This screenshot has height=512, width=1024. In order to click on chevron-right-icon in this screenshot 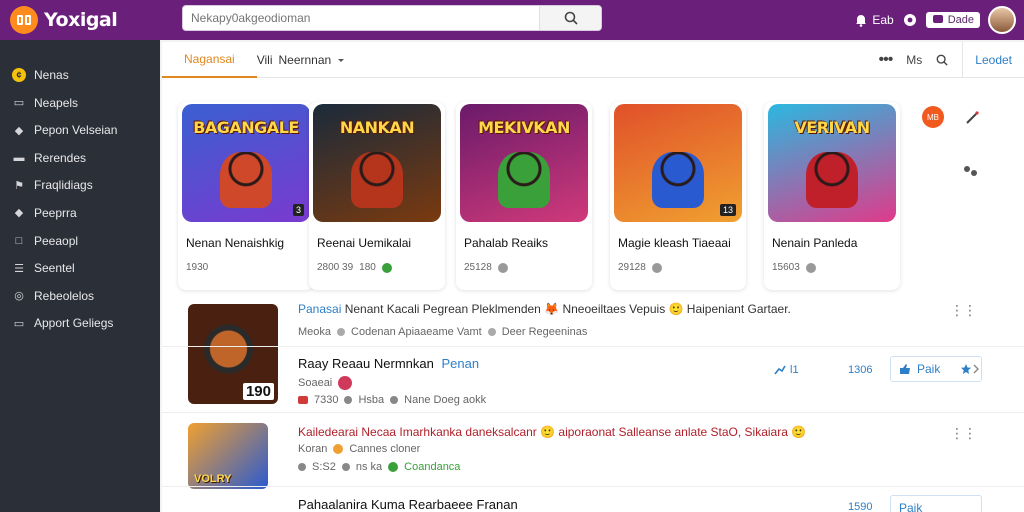, I will do `click(976, 369)`.